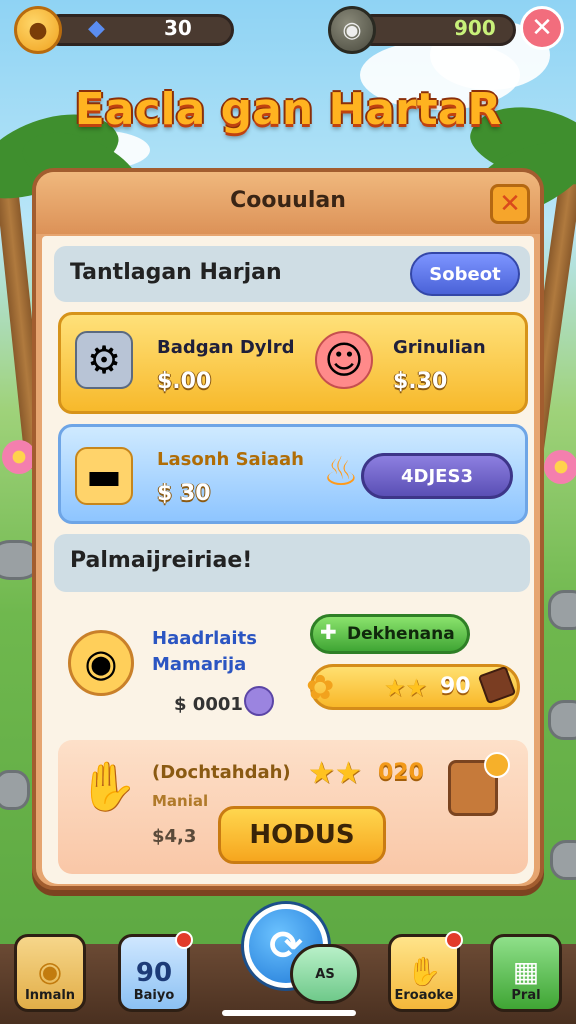  What do you see at coordinates (292, 274) in the screenshot?
I see `section-header-1: Tantlagan Harjan Sobeot` at bounding box center [292, 274].